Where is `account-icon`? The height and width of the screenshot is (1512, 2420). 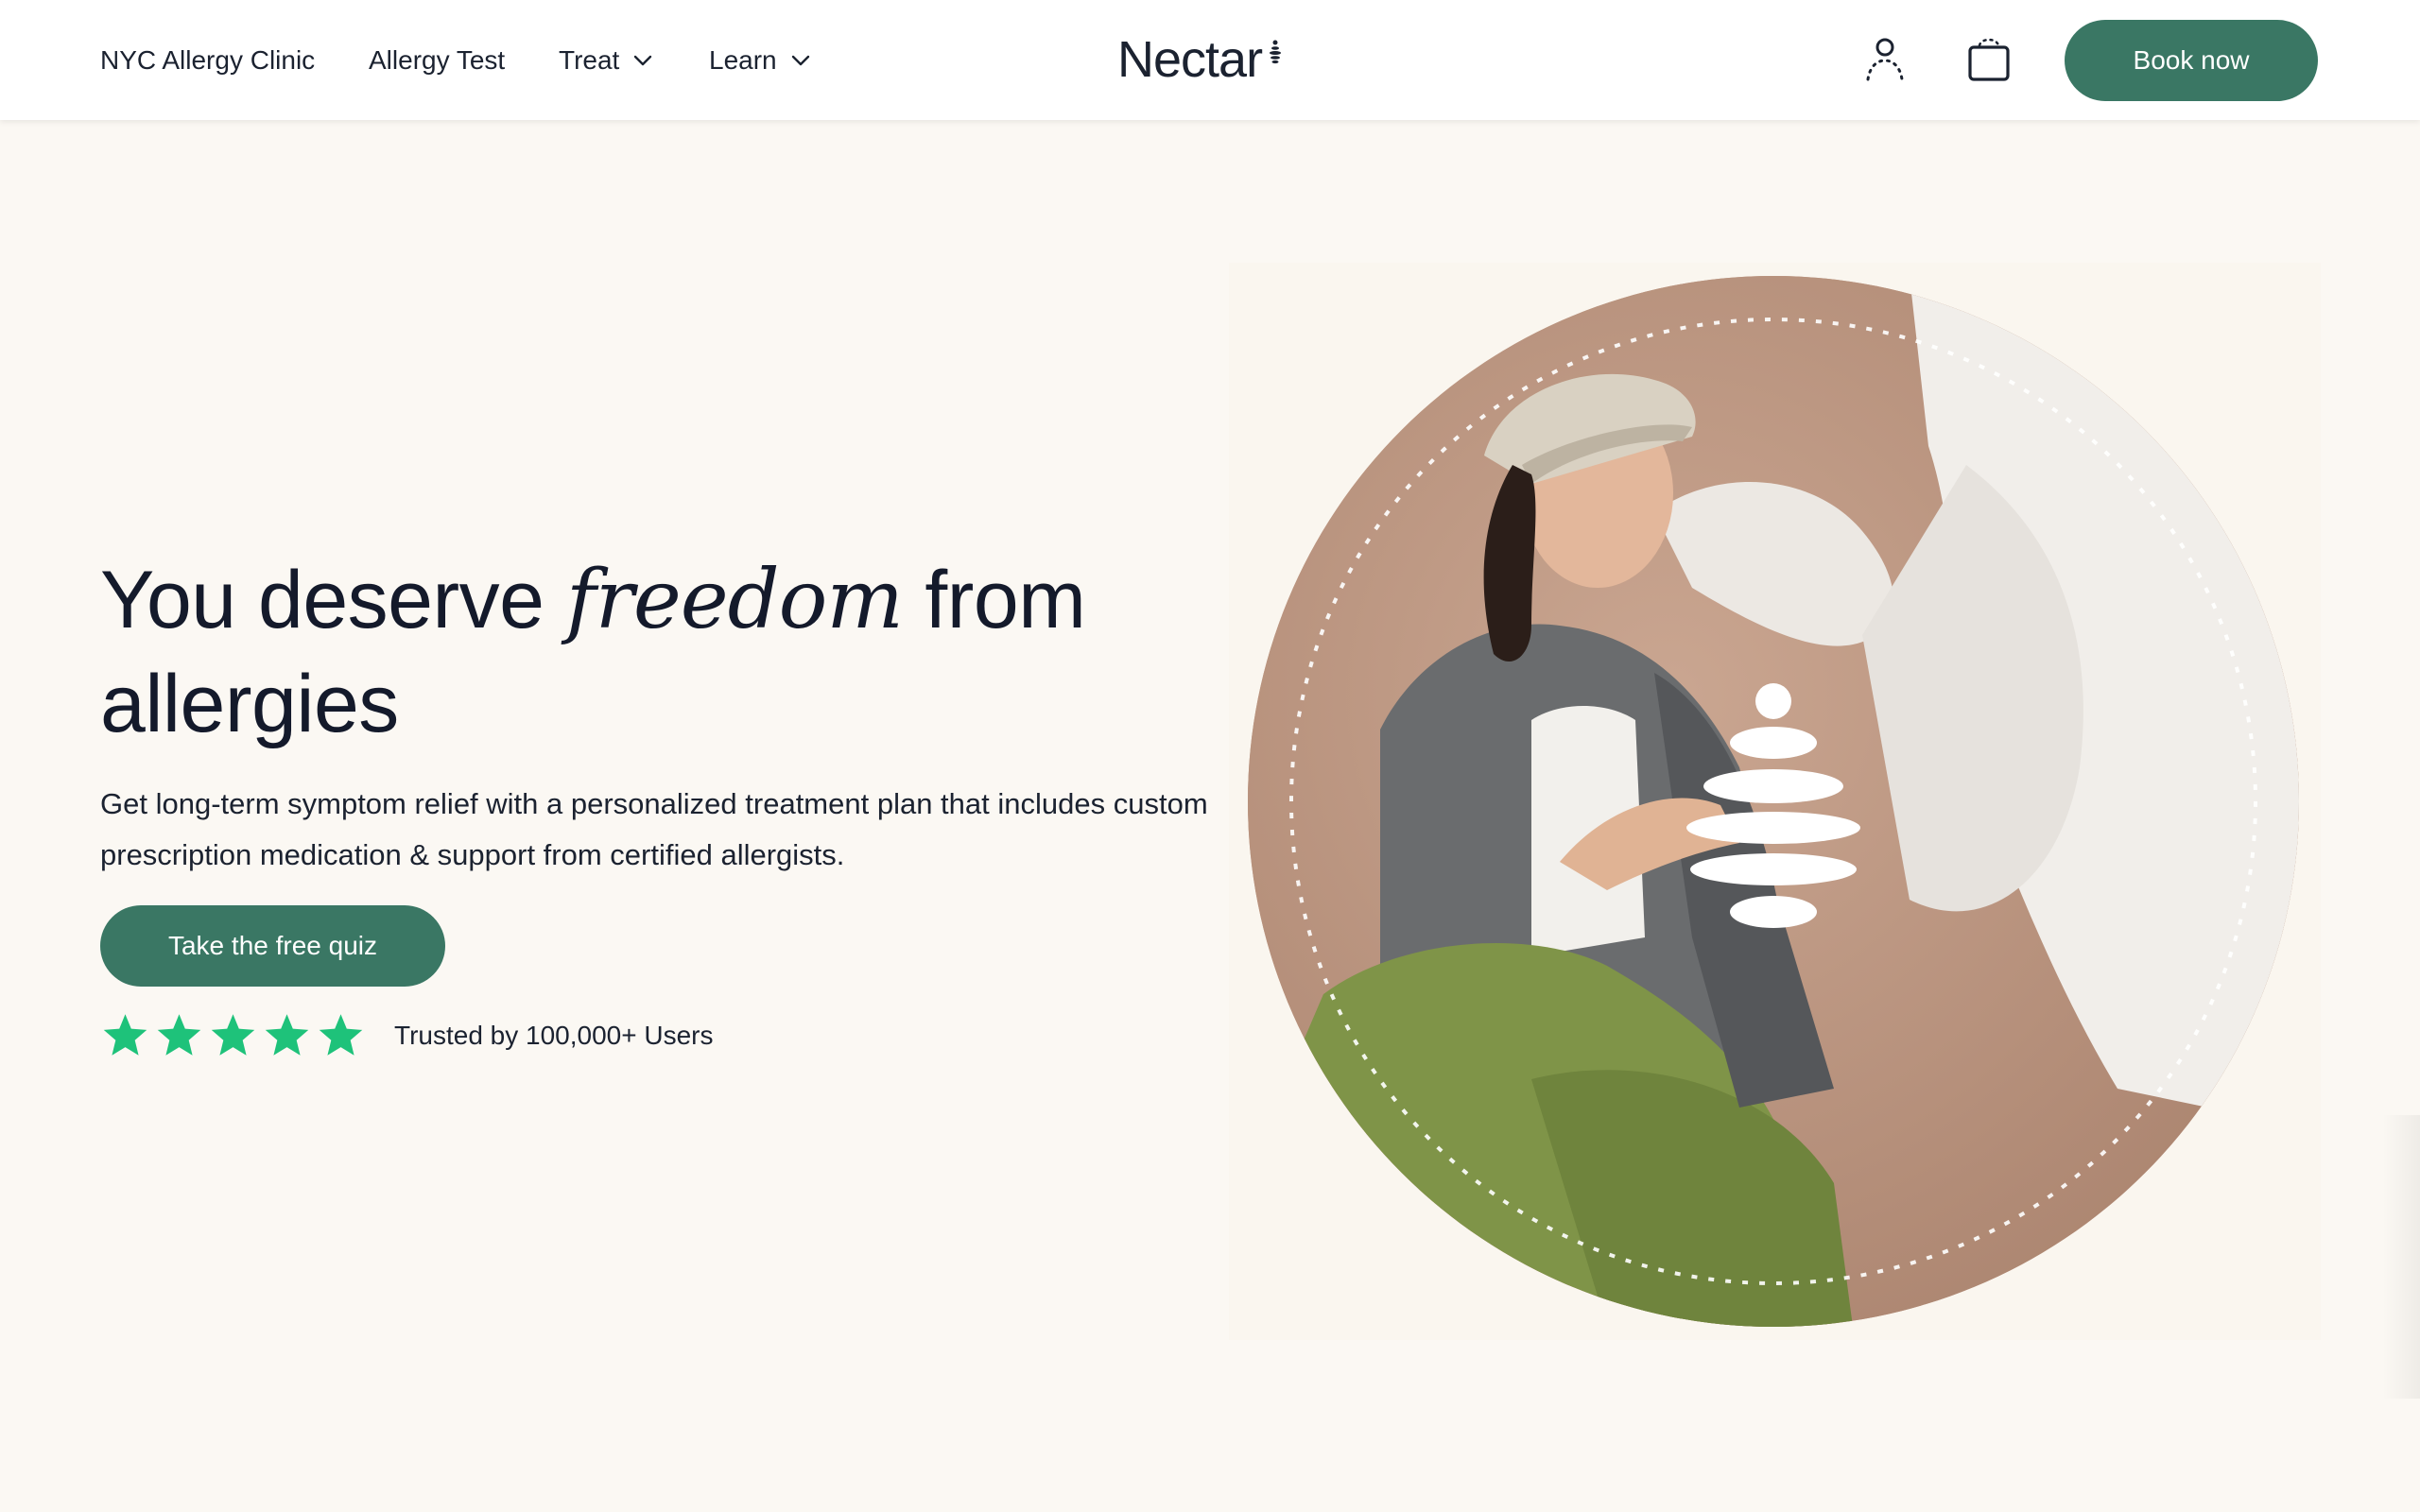
account-icon is located at coordinates (1885, 59).